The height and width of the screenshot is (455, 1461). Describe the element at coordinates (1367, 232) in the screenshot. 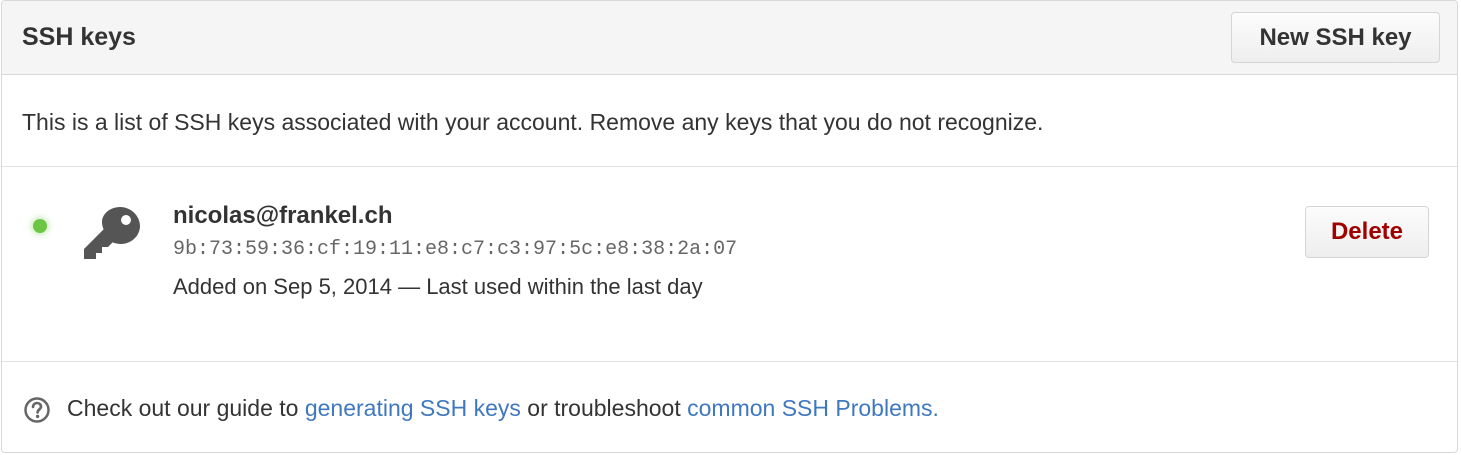

I see `delete-key-button: Delete` at that location.